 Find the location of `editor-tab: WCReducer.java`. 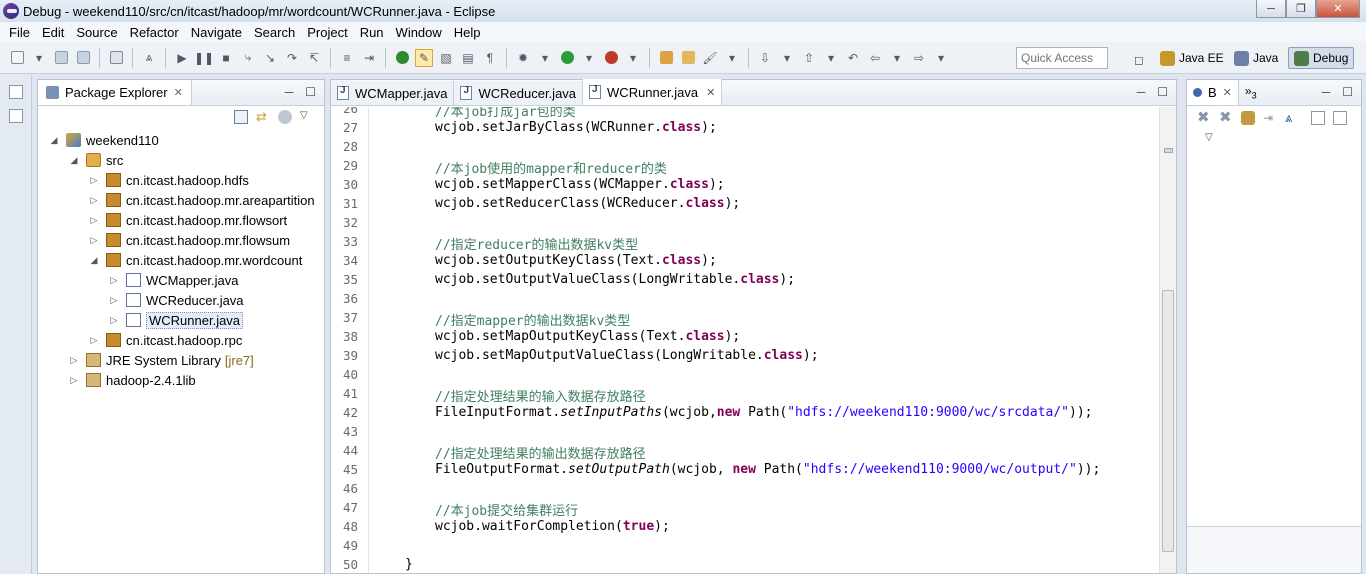

editor-tab: WCReducer.java is located at coordinates (519, 93).